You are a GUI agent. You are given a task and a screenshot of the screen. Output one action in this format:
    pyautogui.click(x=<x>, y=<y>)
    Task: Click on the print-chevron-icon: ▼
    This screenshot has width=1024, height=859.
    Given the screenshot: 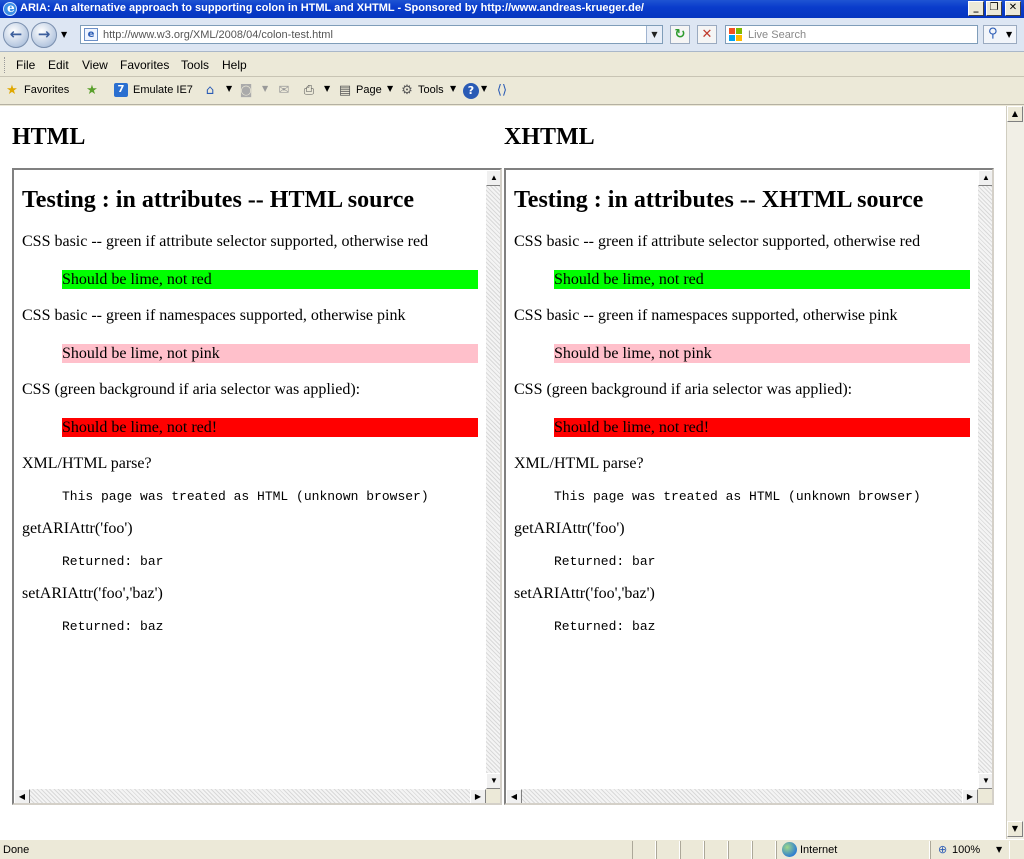 What is the action you would take?
    pyautogui.click(x=327, y=88)
    